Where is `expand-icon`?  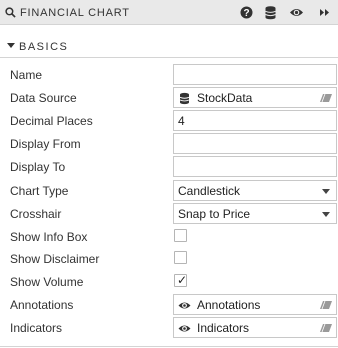 expand-icon is located at coordinates (324, 12).